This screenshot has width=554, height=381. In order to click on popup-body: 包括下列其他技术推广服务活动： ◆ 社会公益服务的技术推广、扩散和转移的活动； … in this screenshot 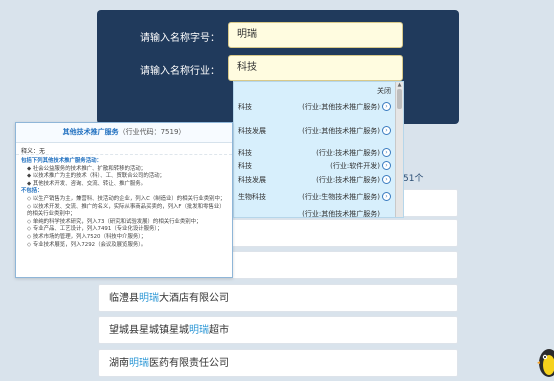, I will do `click(124, 203)`.